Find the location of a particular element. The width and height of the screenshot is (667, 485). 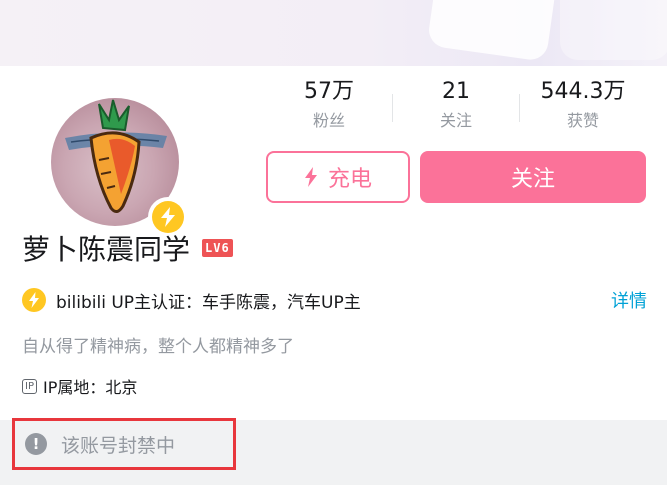

certification-icon is located at coordinates (34, 300).